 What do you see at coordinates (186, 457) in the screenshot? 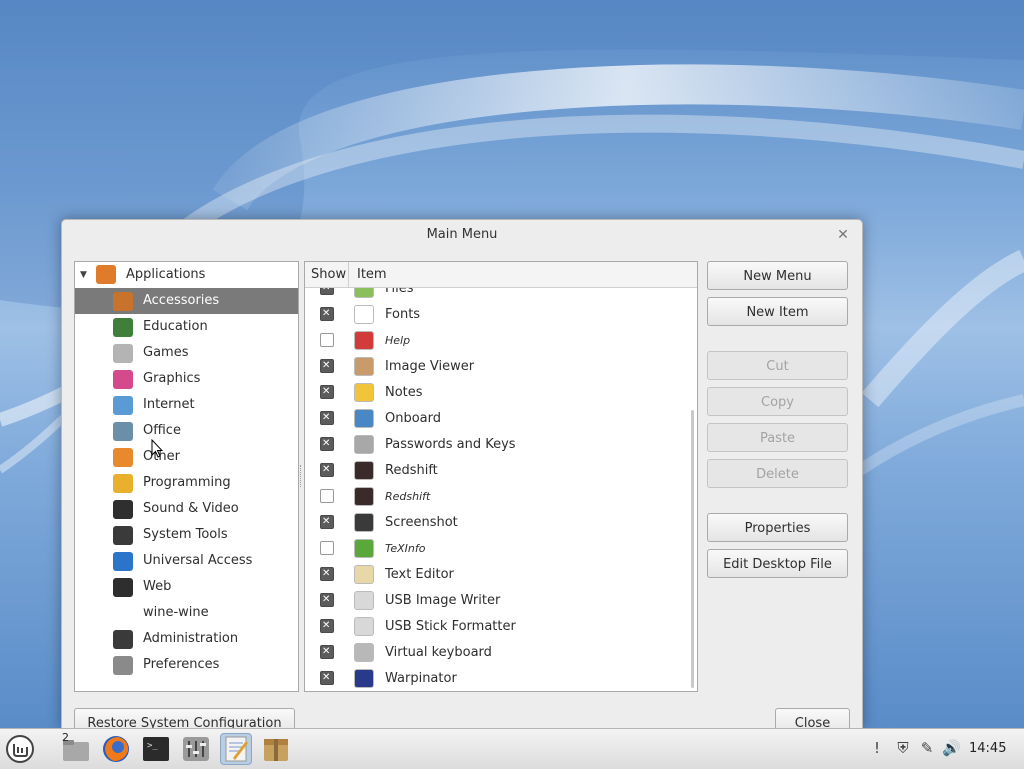
I see `tree-item-other: Other` at bounding box center [186, 457].